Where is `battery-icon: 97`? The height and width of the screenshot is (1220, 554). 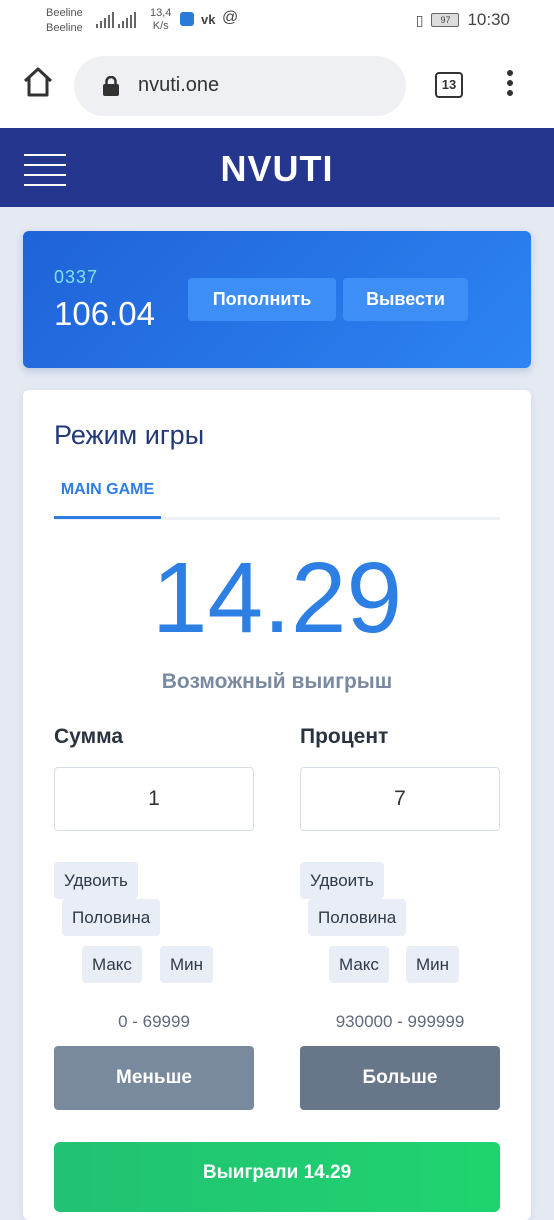
battery-icon: 97 is located at coordinates (445, 20).